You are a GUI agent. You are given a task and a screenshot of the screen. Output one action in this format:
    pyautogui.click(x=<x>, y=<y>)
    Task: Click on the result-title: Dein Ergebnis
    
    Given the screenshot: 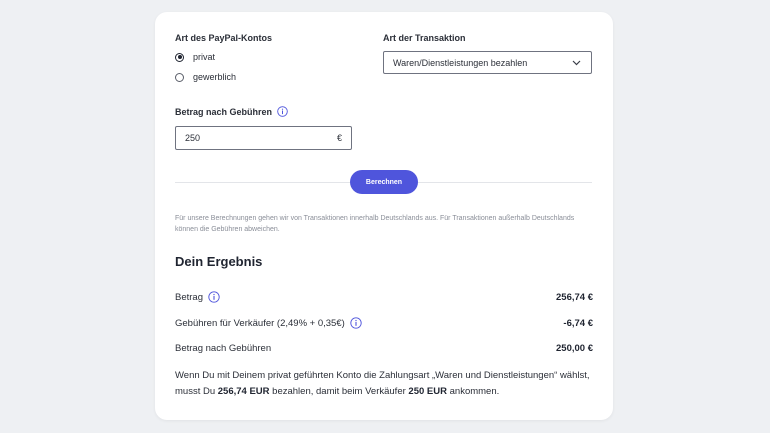 What is the action you would take?
    pyautogui.click(x=219, y=261)
    